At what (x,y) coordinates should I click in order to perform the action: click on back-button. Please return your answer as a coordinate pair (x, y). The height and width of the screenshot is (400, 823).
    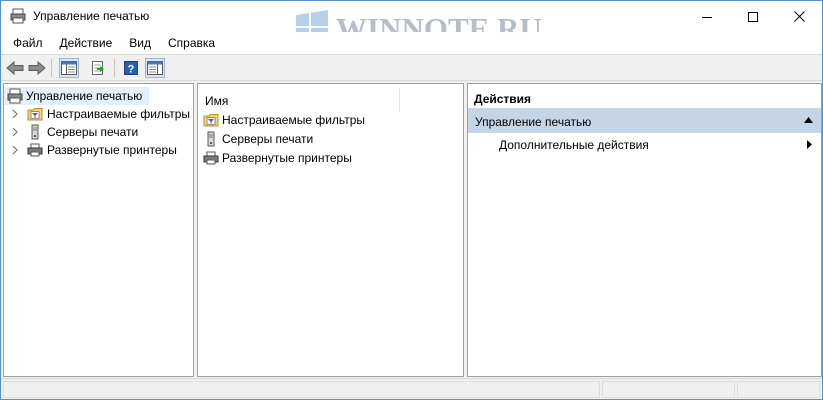
    Looking at the image, I should click on (15, 68).